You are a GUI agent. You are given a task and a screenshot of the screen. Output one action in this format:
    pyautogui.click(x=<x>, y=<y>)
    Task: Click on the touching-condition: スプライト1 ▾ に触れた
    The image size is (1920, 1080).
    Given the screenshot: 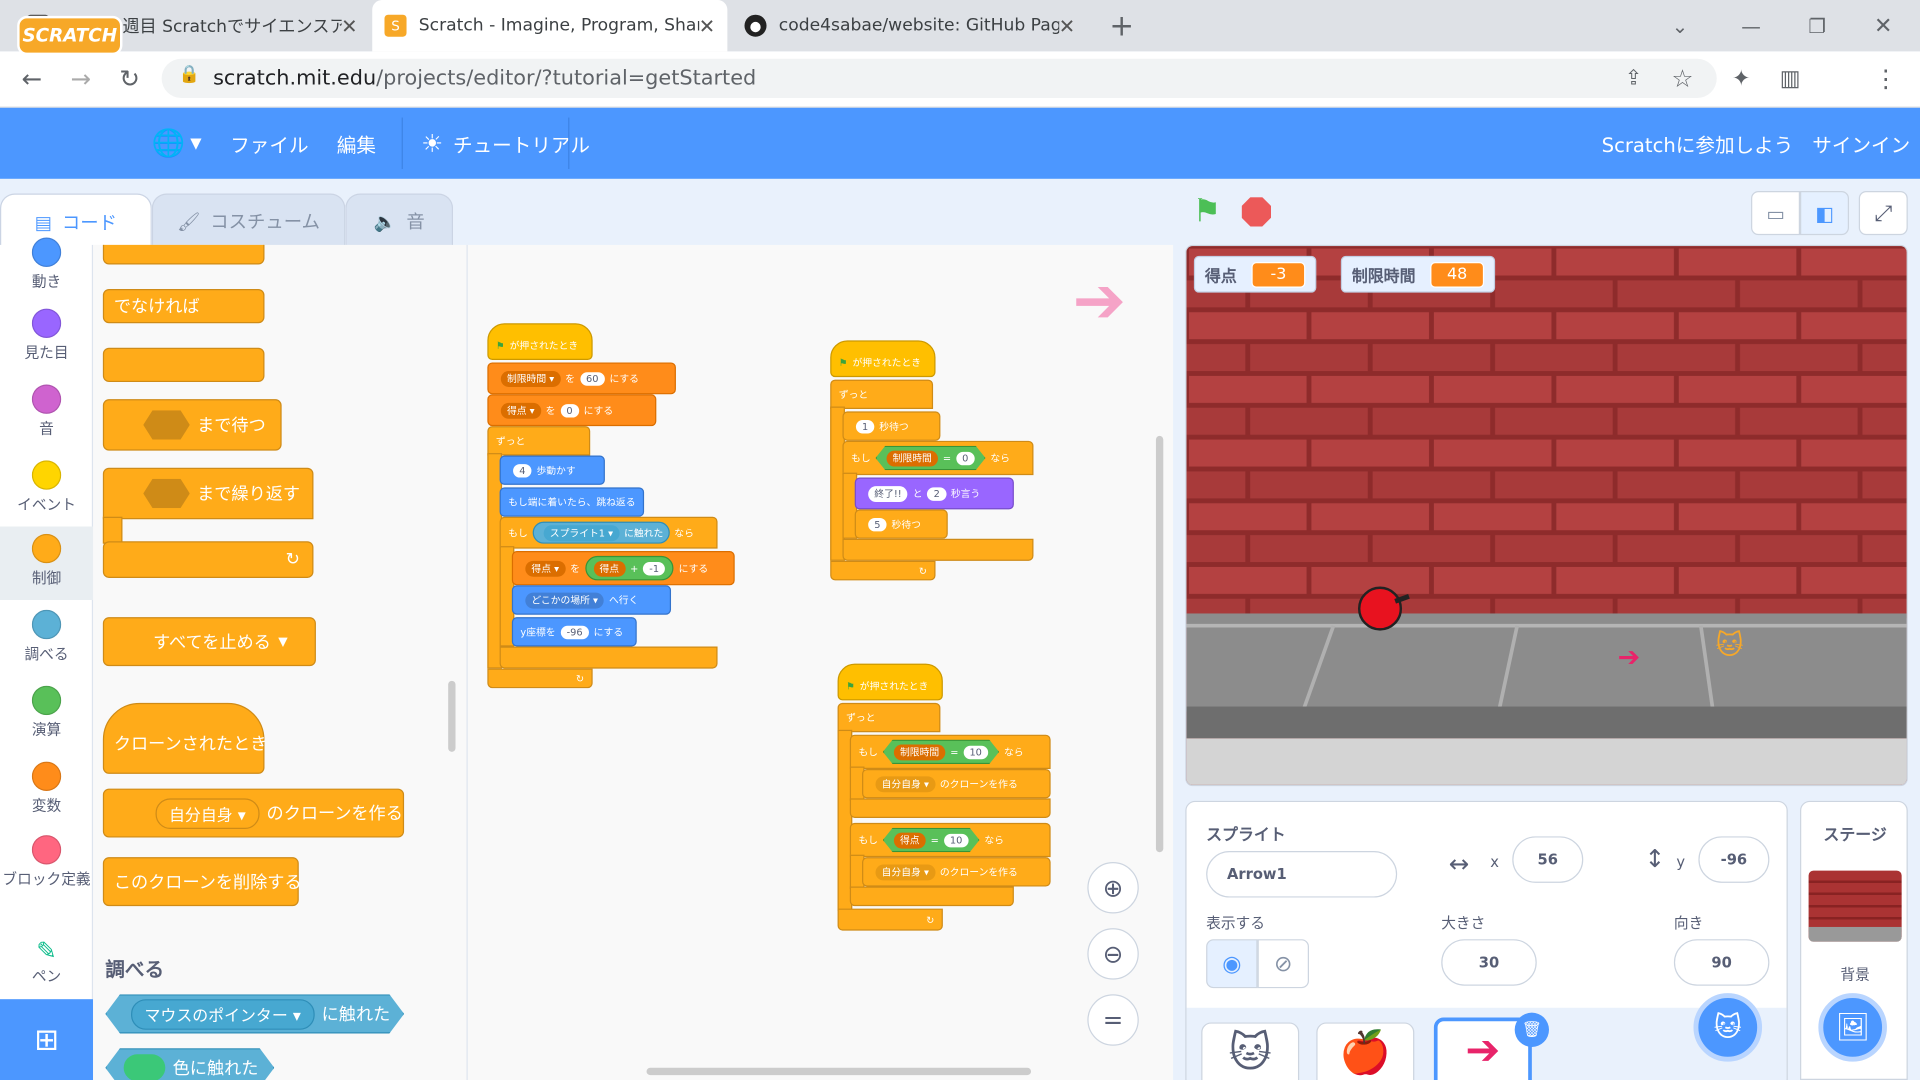 What is the action you would take?
    pyautogui.click(x=601, y=532)
    